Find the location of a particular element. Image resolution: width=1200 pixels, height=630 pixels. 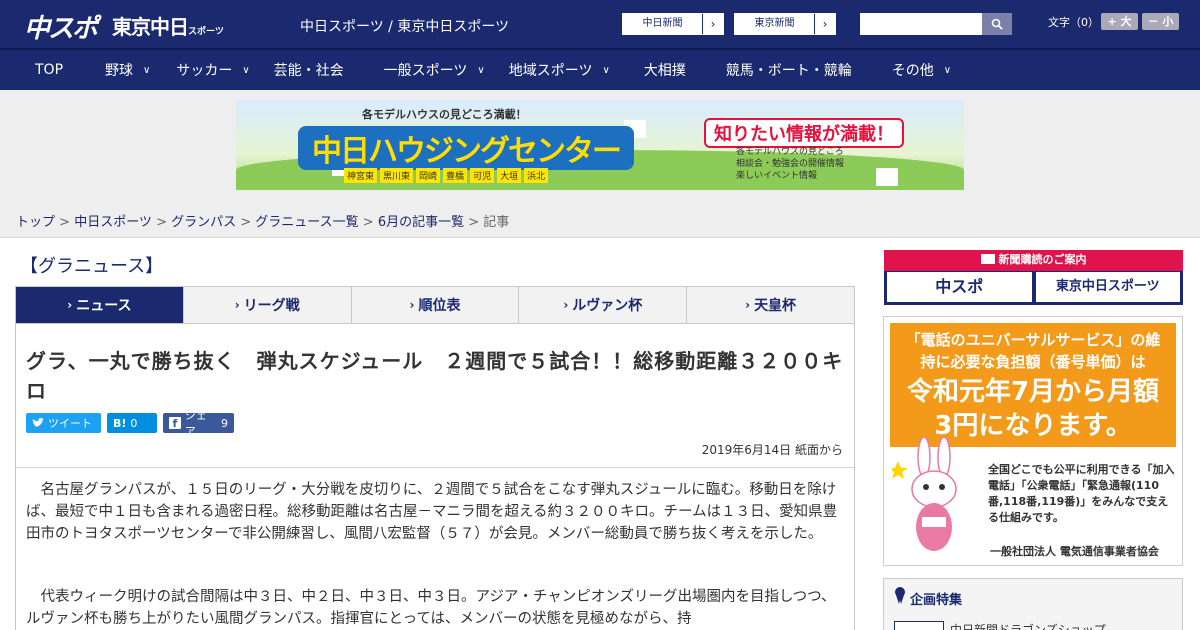

feature-title: 企画特集 is located at coordinates (936, 600).